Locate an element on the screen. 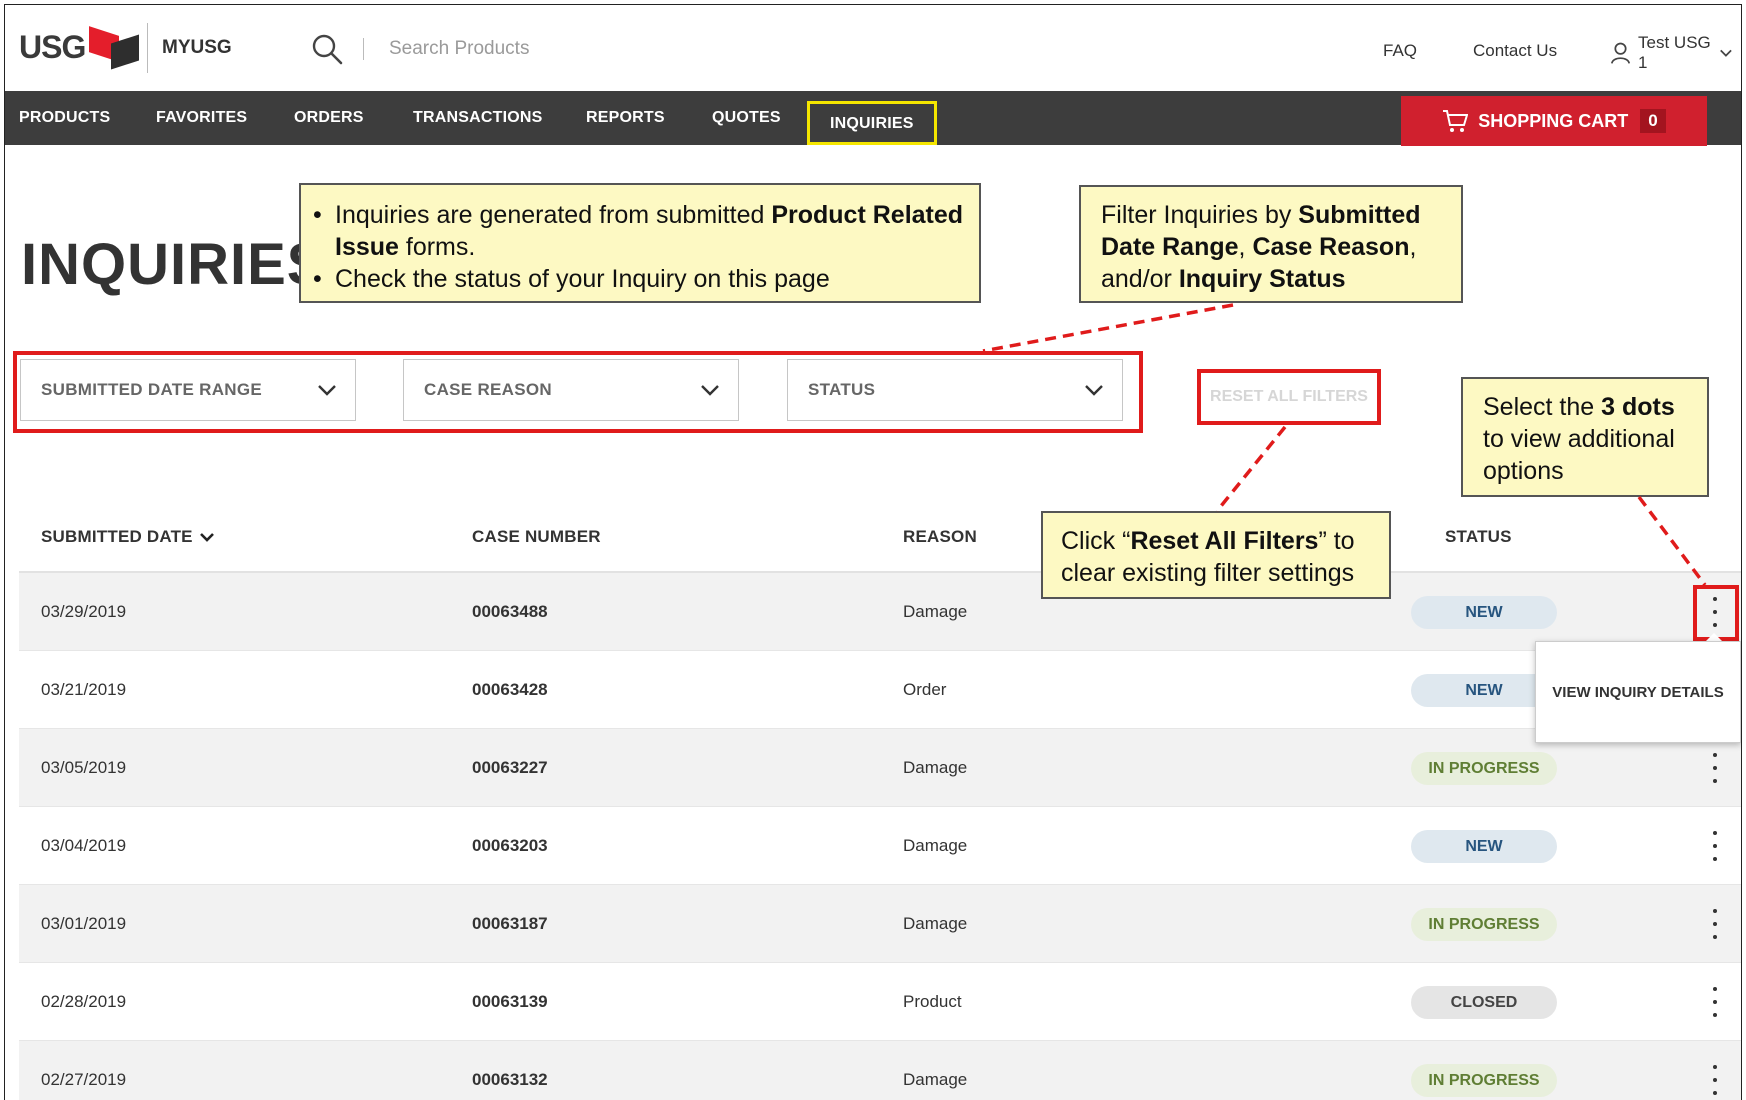 The height and width of the screenshot is (1100, 1746). col-header-reason: REASON is located at coordinates (940, 536).